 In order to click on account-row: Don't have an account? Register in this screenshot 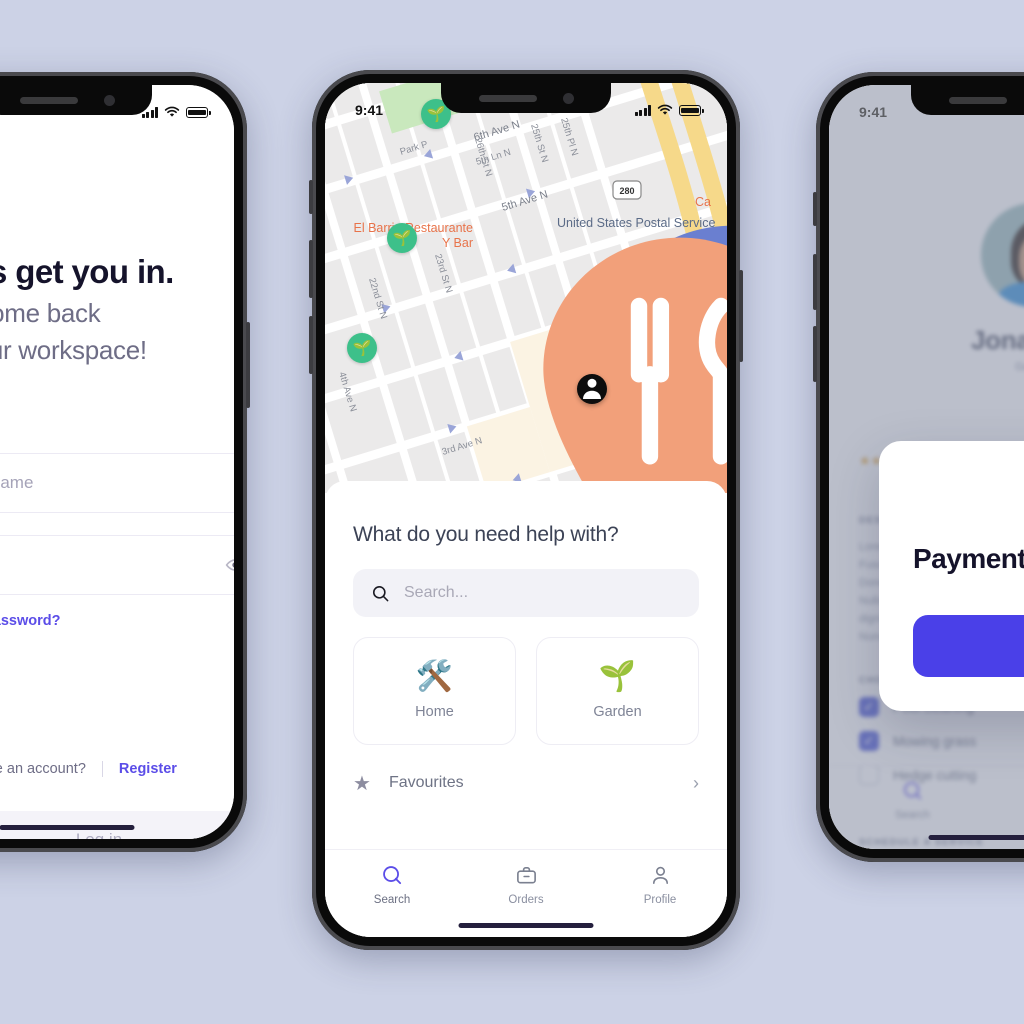, I will do `click(88, 769)`.